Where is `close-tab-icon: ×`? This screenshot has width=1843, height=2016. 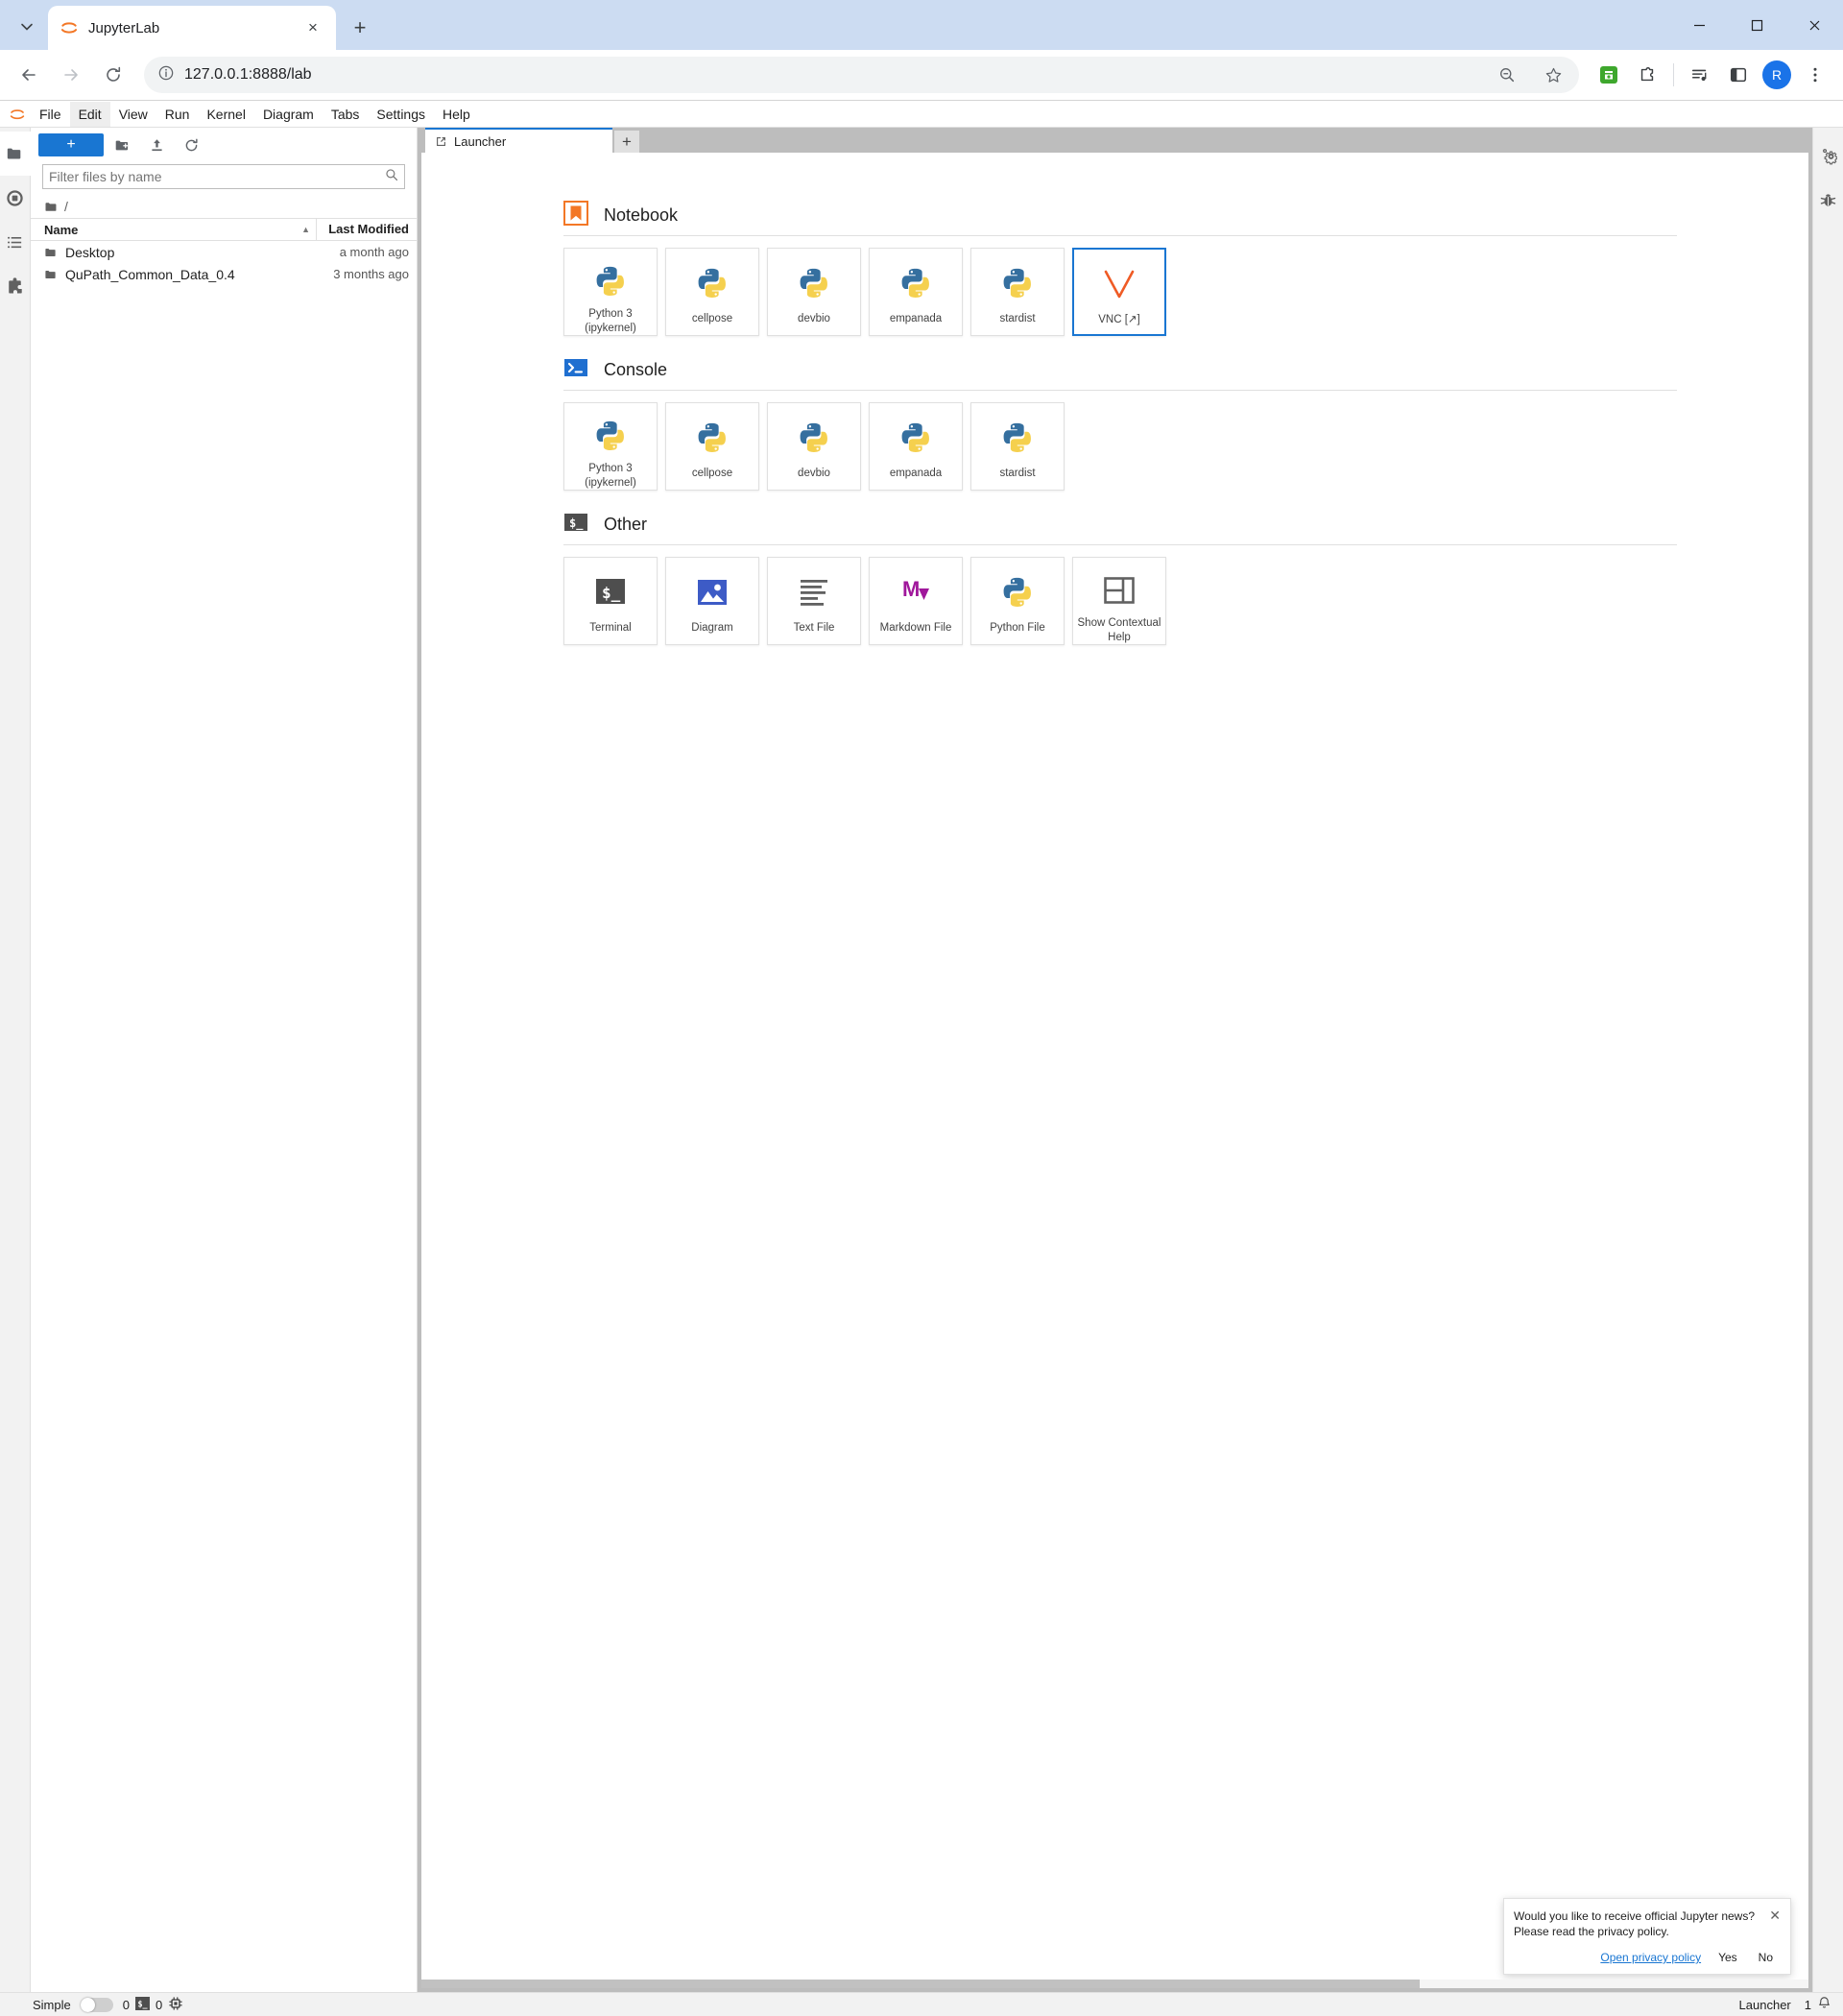 close-tab-icon: × is located at coordinates (312, 27).